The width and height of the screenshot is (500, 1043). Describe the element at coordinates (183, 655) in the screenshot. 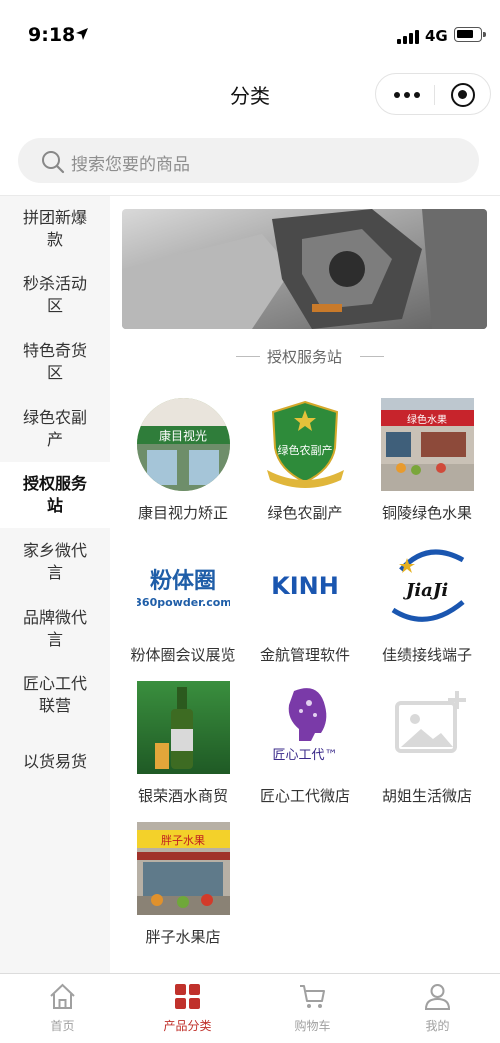

I see `store-name: 粉体圈会议展览` at that location.